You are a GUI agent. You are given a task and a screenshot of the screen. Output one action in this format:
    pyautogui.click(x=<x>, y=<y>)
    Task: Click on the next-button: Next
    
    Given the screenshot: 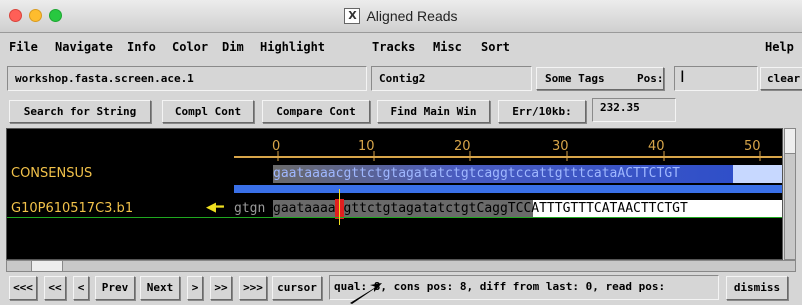 What is the action you would take?
    pyautogui.click(x=160, y=288)
    